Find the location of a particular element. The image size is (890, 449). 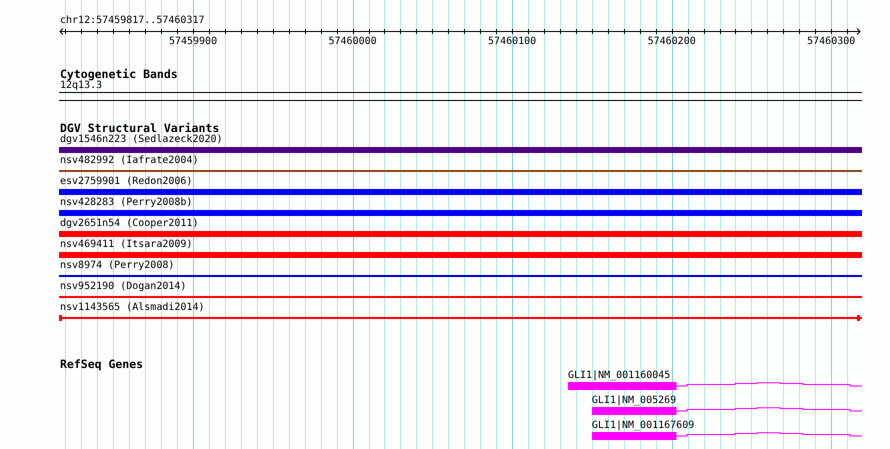

variant-label: esv2759901 (Redon2006) is located at coordinates (125, 182).